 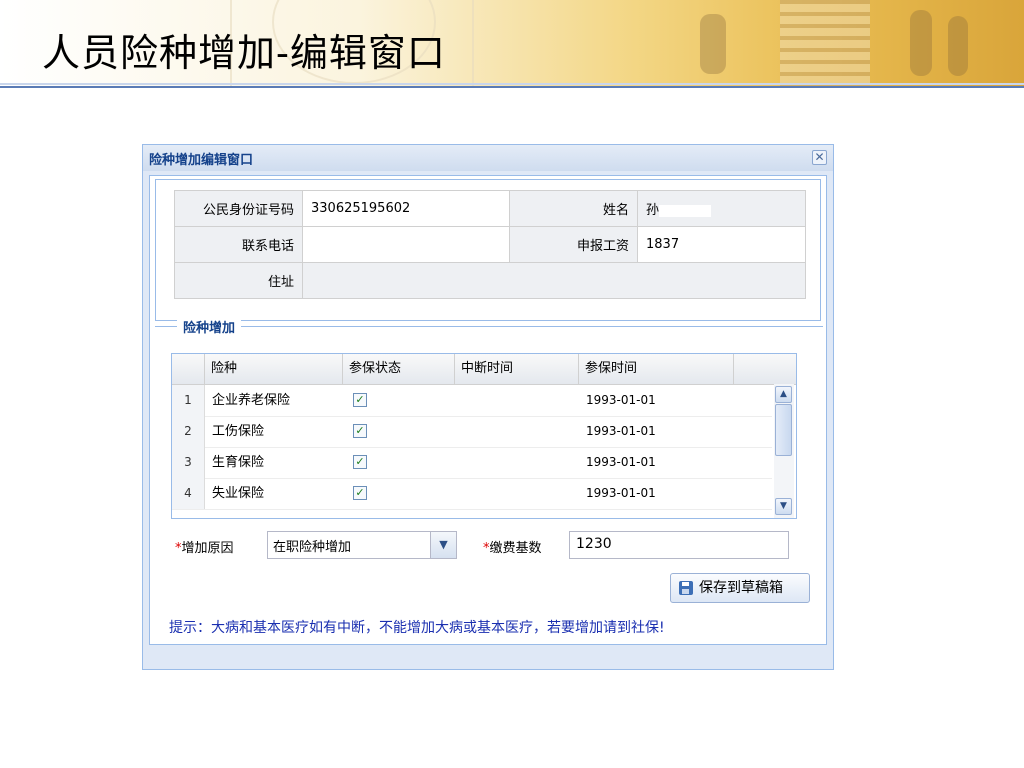 I want to click on column-header-status: 参保状态, so click(x=399, y=369).